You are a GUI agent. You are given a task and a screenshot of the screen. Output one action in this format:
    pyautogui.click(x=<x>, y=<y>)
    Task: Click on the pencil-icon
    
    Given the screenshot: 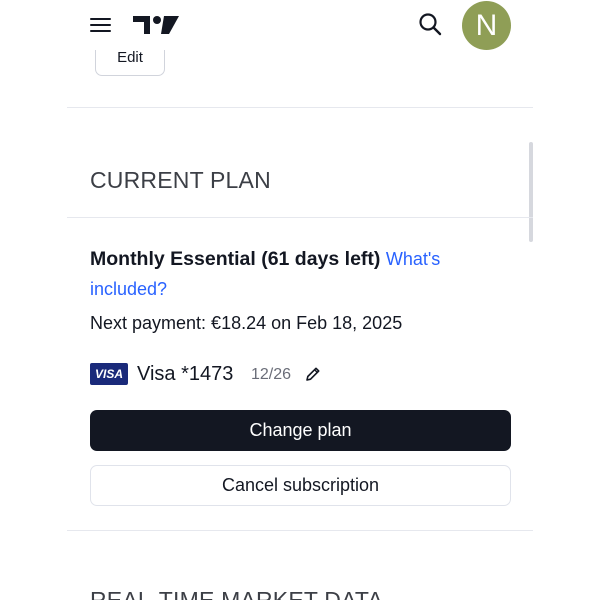 What is the action you would take?
    pyautogui.click(x=313, y=374)
    